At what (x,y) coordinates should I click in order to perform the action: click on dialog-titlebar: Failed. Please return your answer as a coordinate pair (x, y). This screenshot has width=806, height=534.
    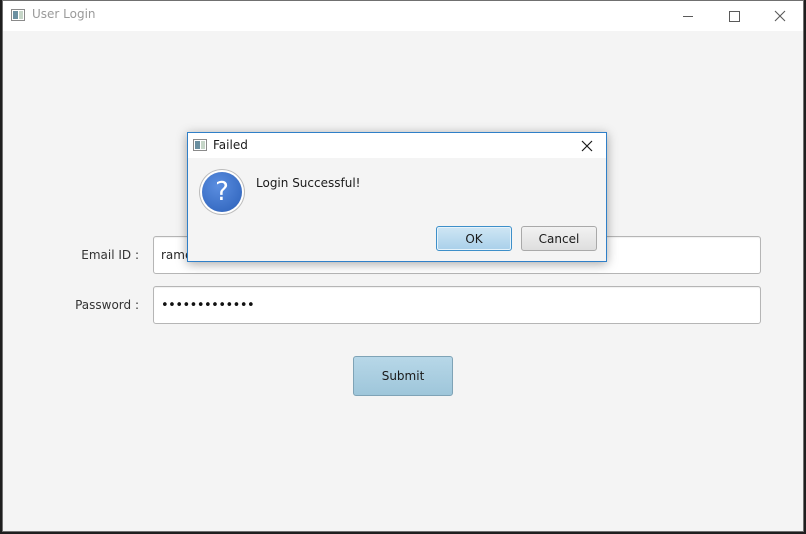
    Looking at the image, I should click on (397, 145).